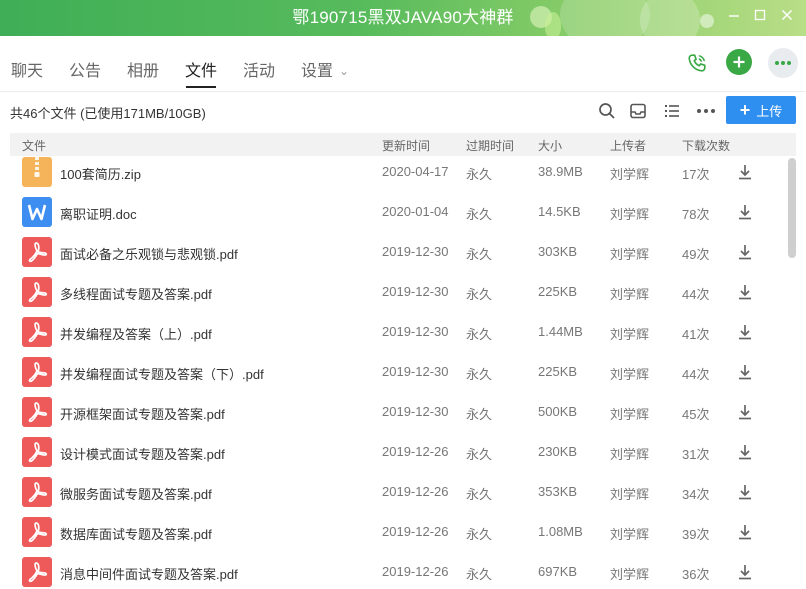  Describe the element at coordinates (37, 212) in the screenshot. I see `doc-file-icon` at that location.